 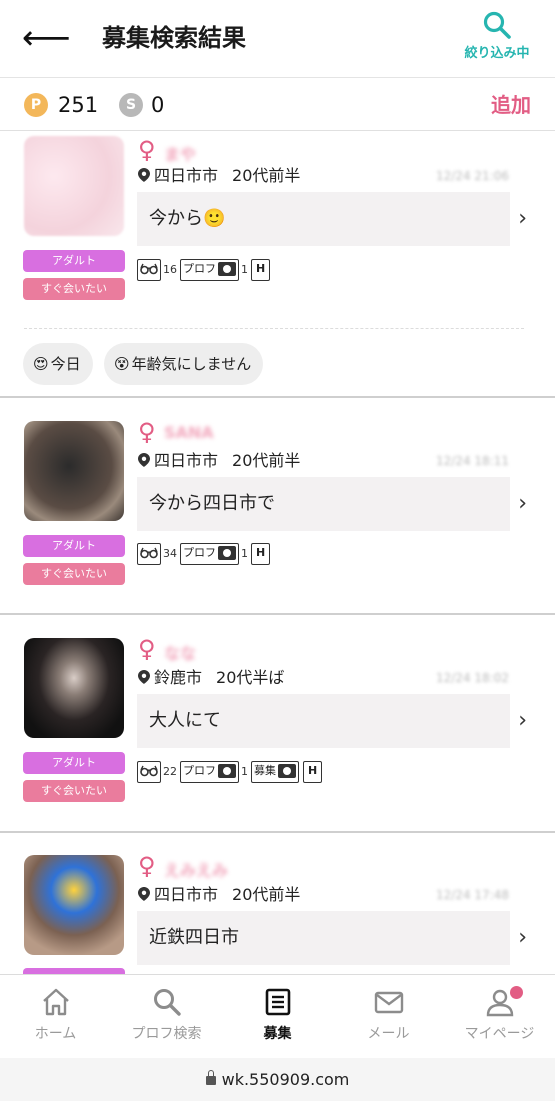 I want to click on city: 鈴鹿市, so click(x=178, y=677).